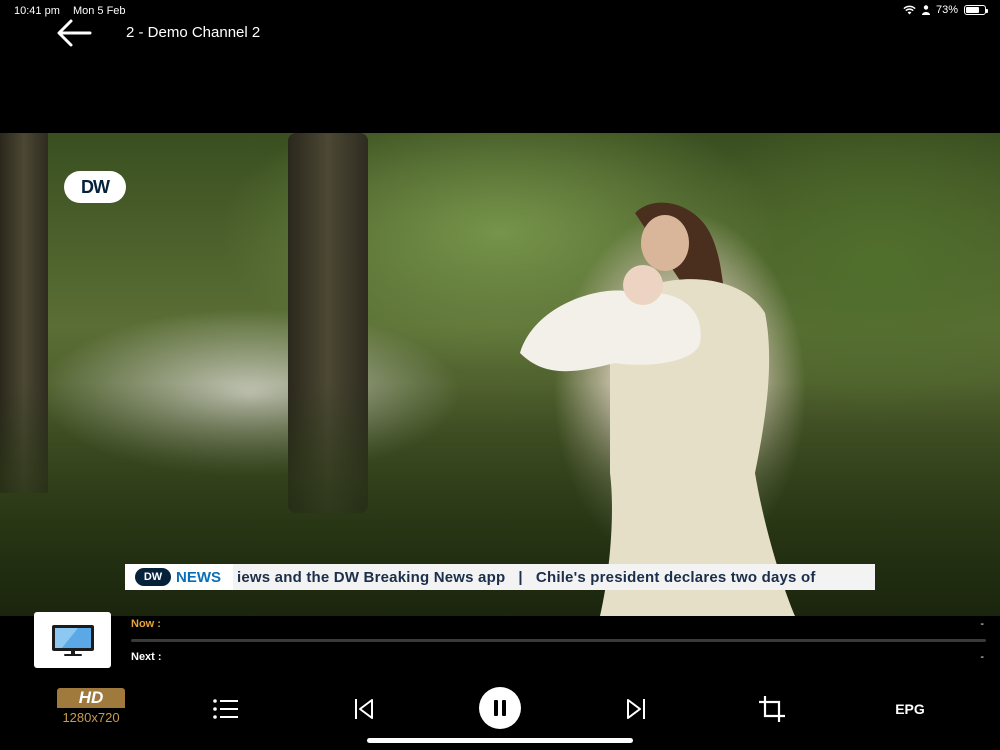 This screenshot has width=1000, height=750. I want to click on pause-button, so click(500, 708).